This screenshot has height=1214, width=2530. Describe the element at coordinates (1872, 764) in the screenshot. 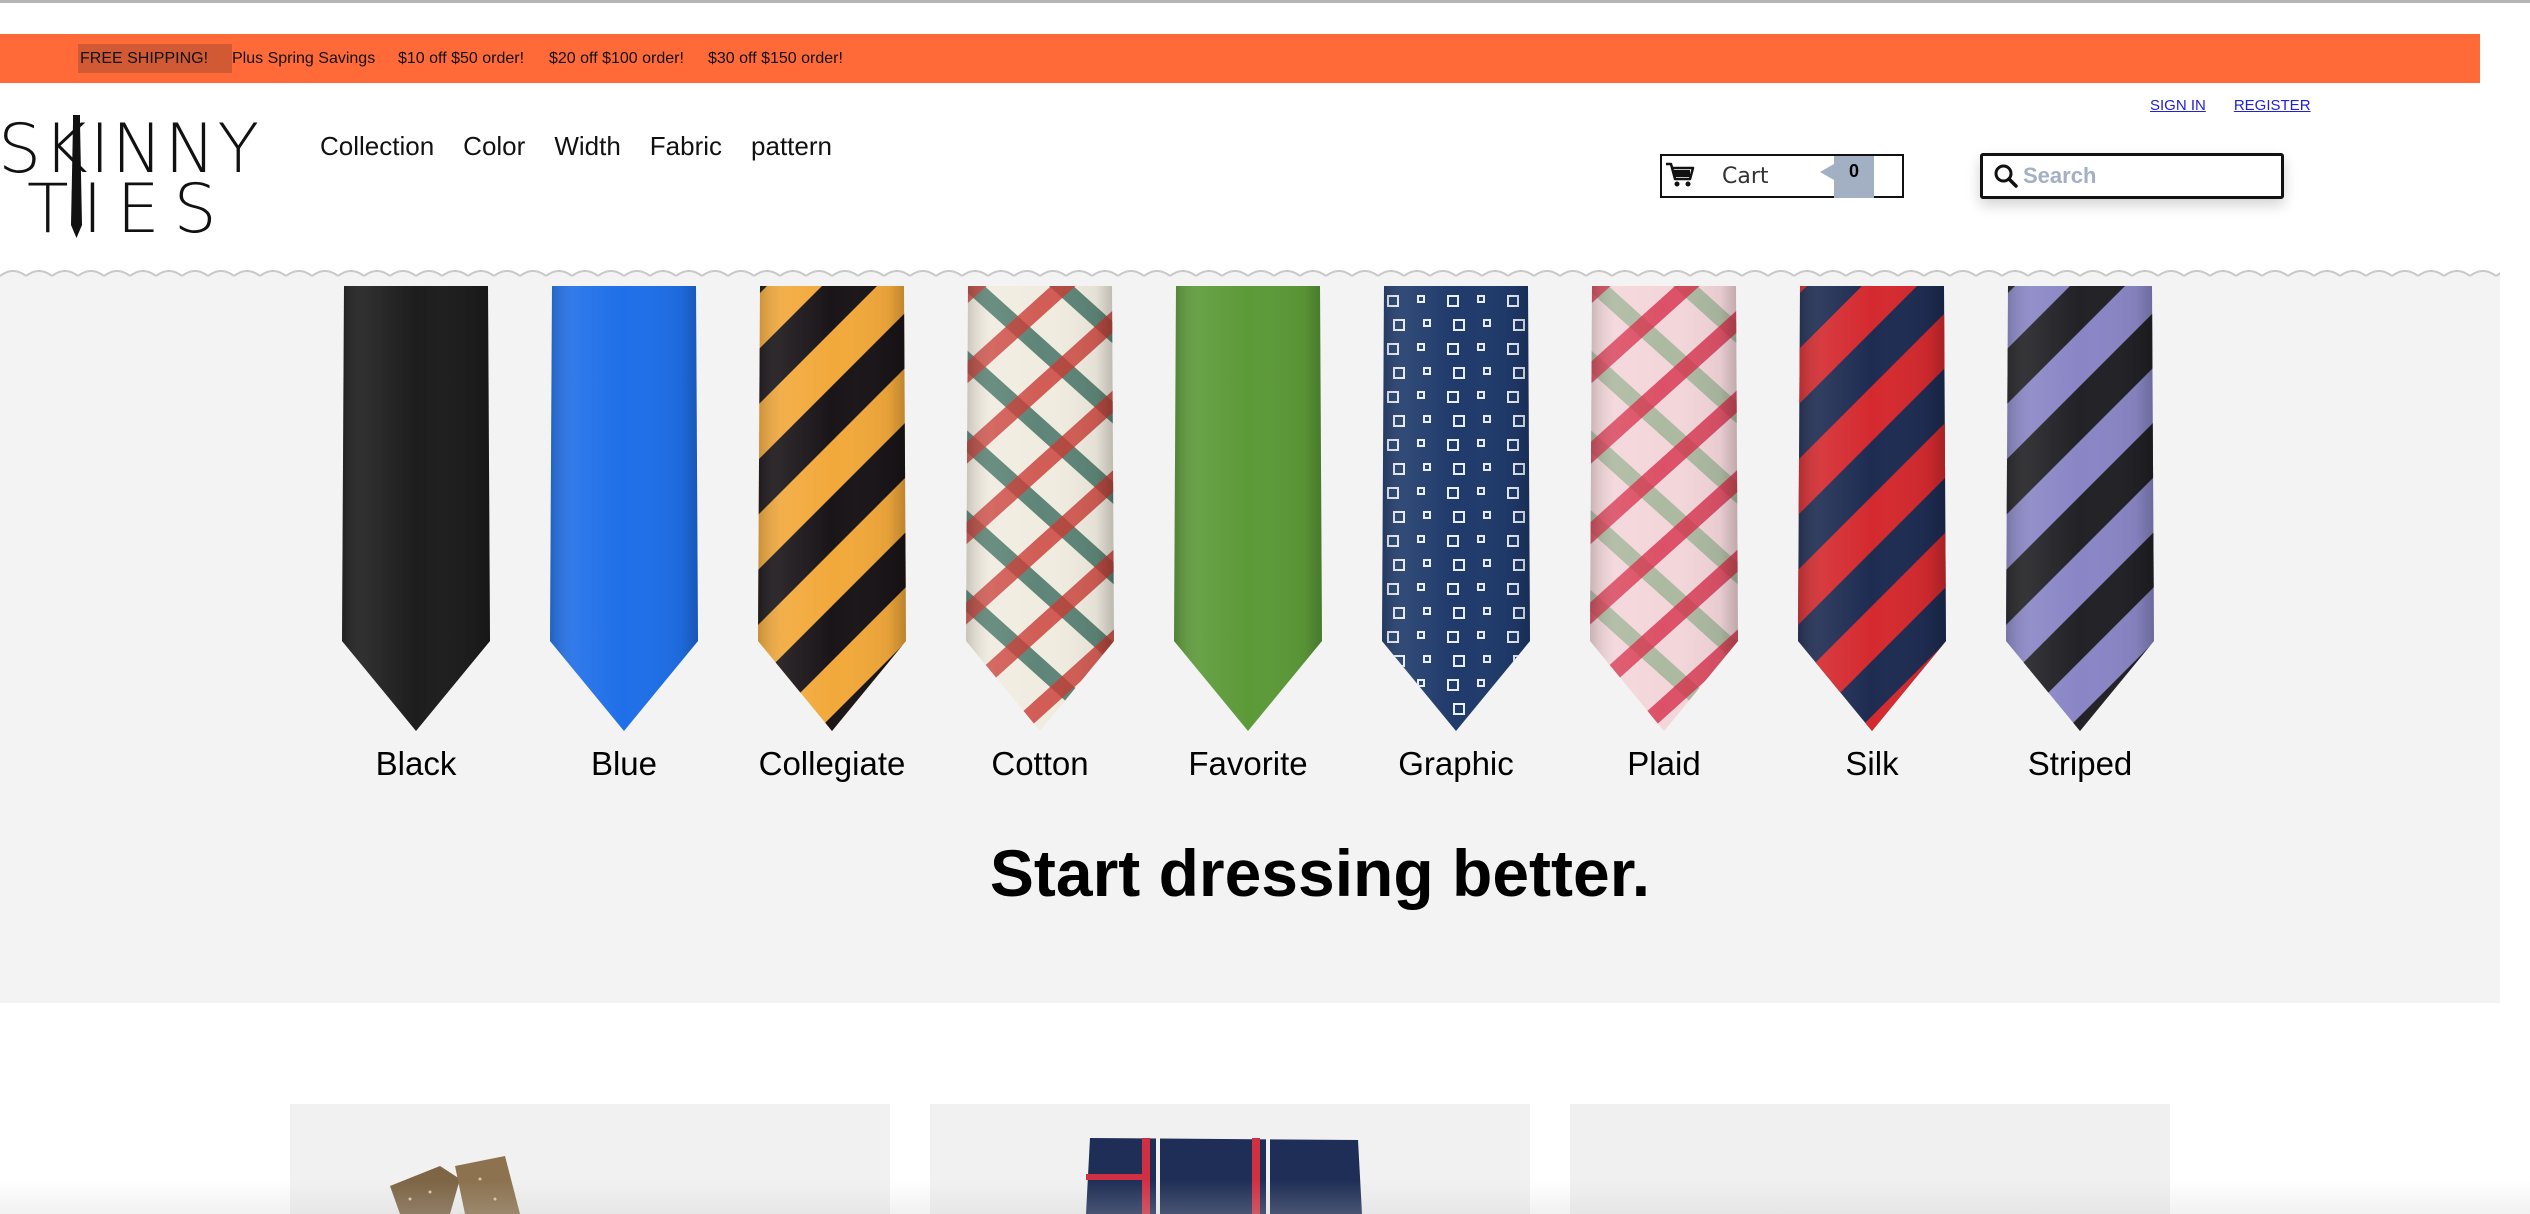

I see `tie-label-silk: Silk` at that location.